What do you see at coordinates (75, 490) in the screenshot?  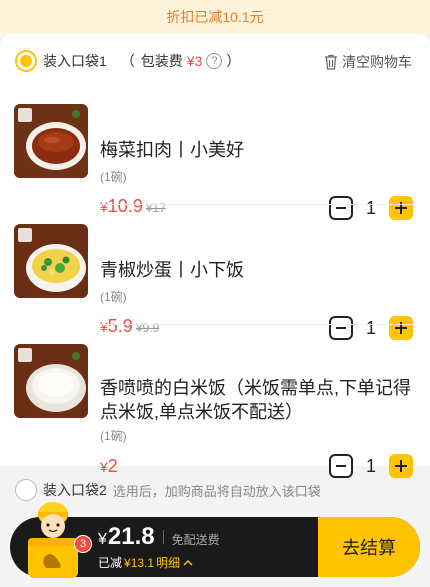 I see `bag2-label: 装入口袋2` at bounding box center [75, 490].